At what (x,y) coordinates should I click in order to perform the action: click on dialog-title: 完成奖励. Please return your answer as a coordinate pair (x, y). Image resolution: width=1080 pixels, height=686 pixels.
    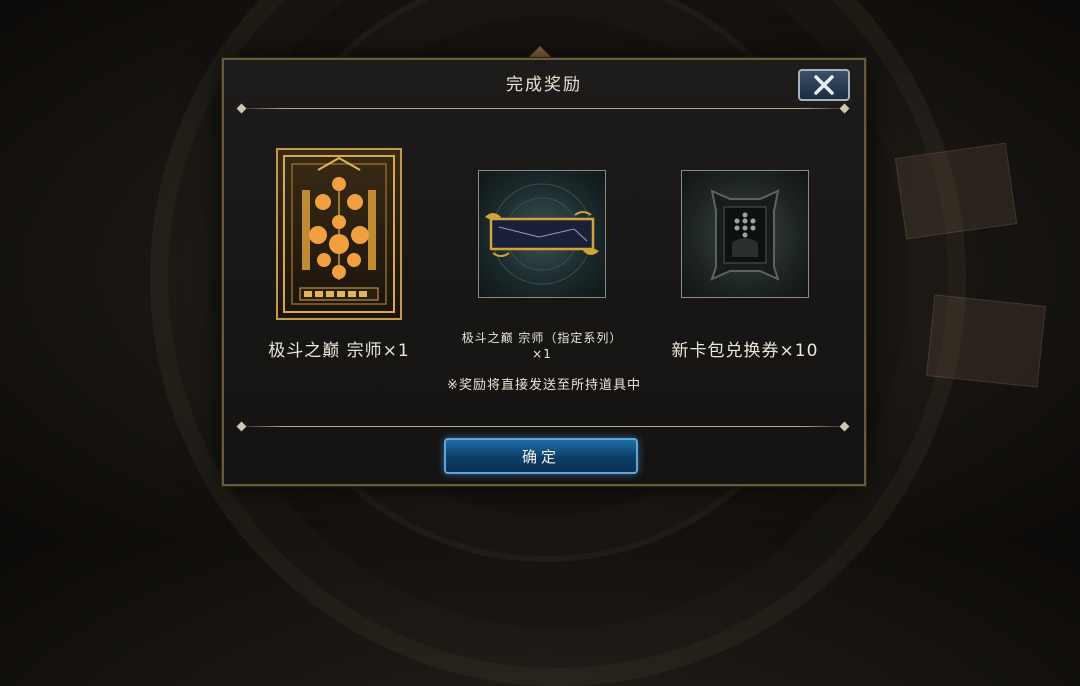
    Looking at the image, I should click on (544, 85).